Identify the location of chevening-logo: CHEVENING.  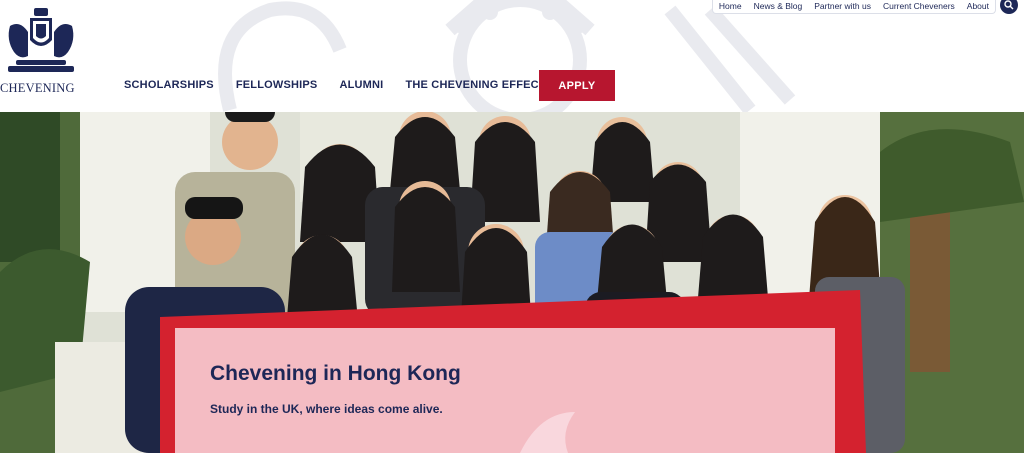
(41, 50).